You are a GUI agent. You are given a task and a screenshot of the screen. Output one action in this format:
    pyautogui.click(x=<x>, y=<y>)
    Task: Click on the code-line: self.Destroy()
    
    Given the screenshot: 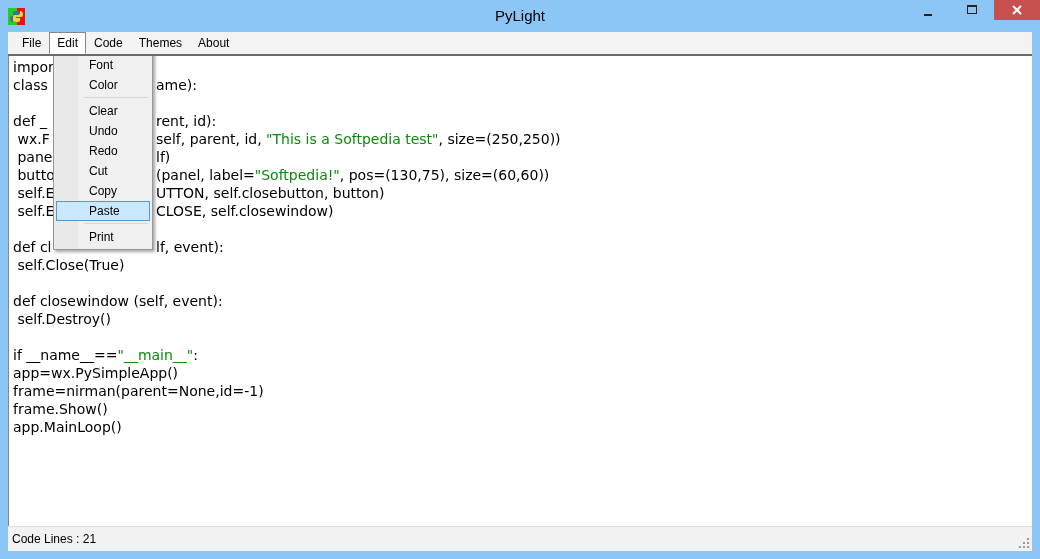 What is the action you would take?
    pyautogui.click(x=63, y=319)
    